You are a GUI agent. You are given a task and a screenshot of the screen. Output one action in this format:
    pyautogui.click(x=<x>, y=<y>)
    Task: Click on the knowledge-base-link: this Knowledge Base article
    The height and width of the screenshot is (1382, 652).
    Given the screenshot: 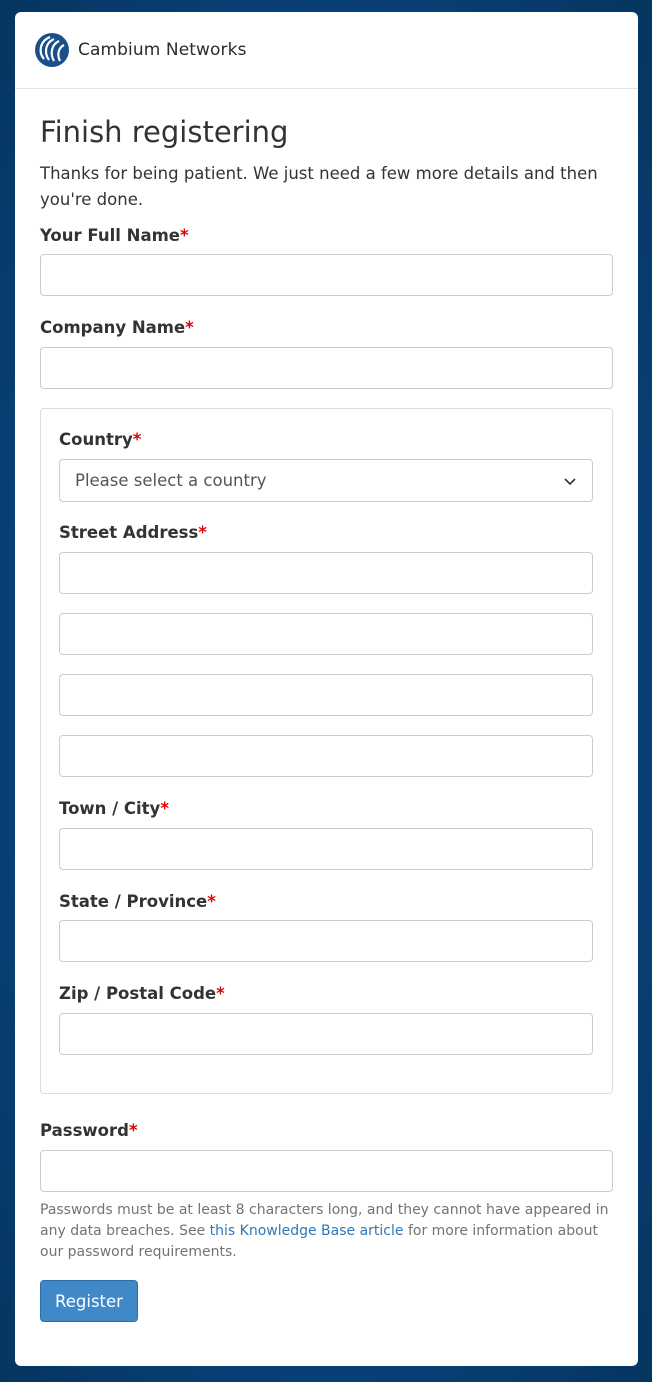 What is the action you would take?
    pyautogui.click(x=307, y=1231)
    